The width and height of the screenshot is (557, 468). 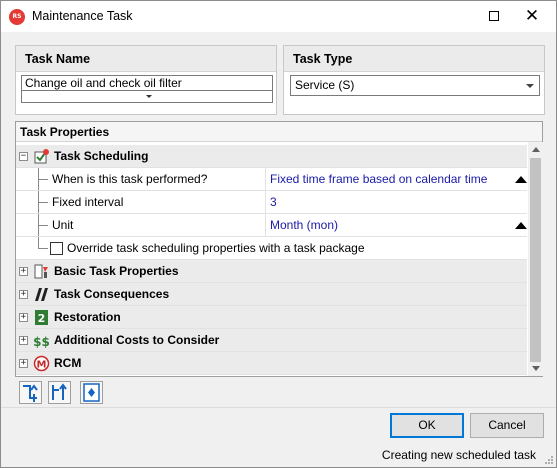 I want to click on task-type-header: Task Type, so click(x=414, y=59).